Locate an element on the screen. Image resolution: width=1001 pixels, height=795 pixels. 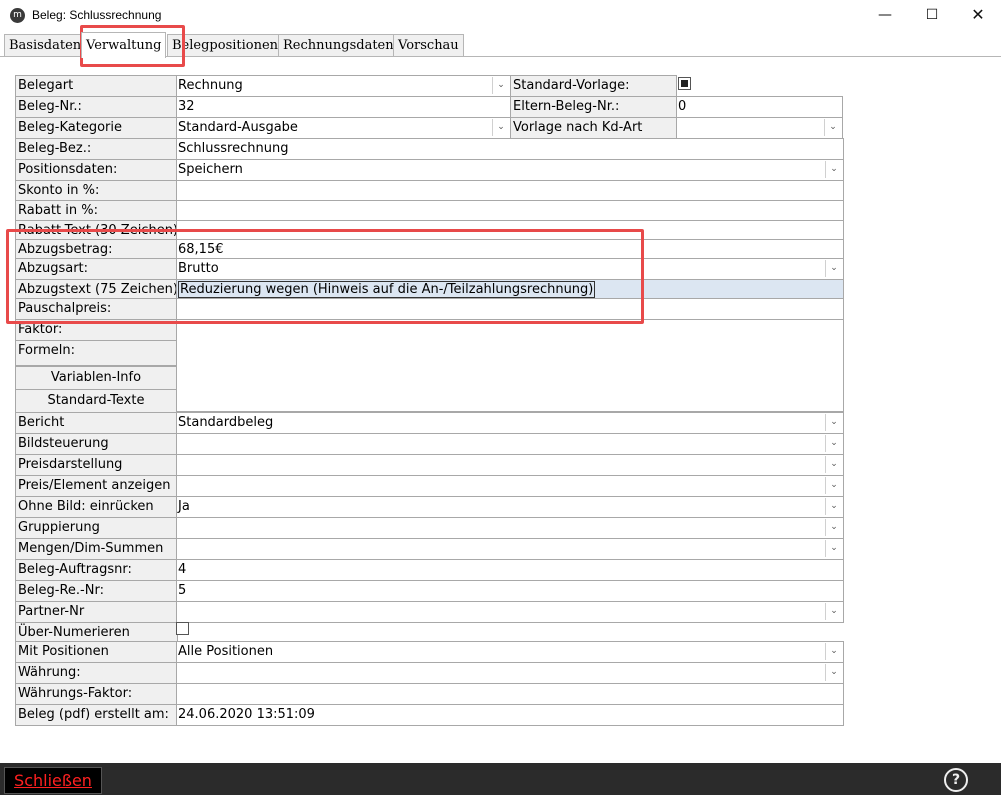
minimize-button: — is located at coordinates (885, 16).